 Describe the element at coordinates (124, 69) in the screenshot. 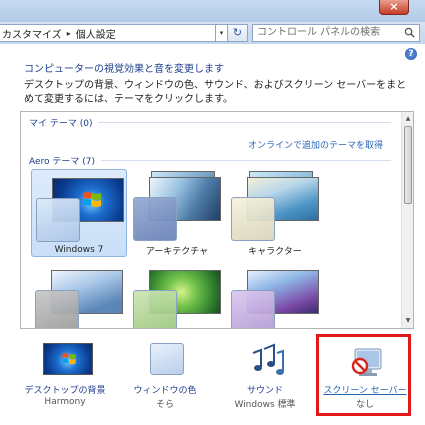

I see `page-heading: コンピューターの視覚効果と音を変更します` at that location.